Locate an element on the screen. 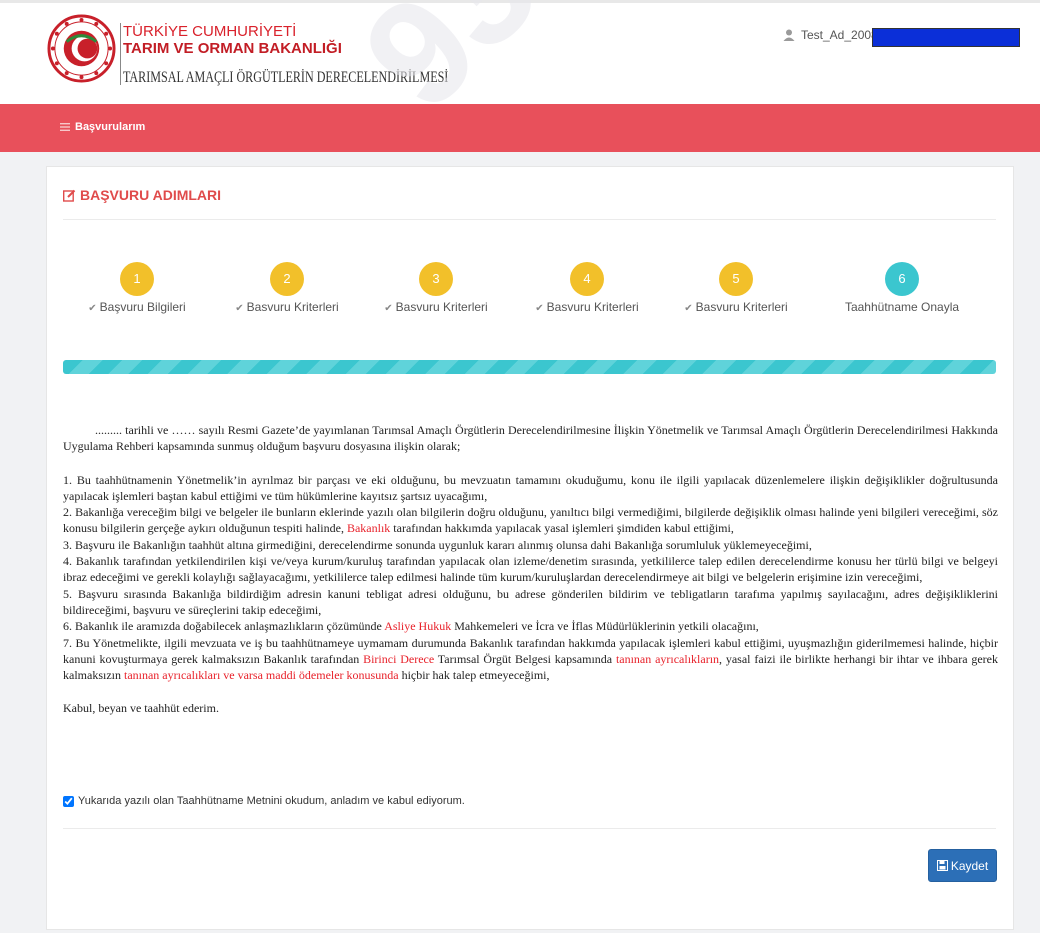 The image size is (1040, 933). step-4: 4 ✔ Basvuru Kriterleri is located at coordinates (587, 288).